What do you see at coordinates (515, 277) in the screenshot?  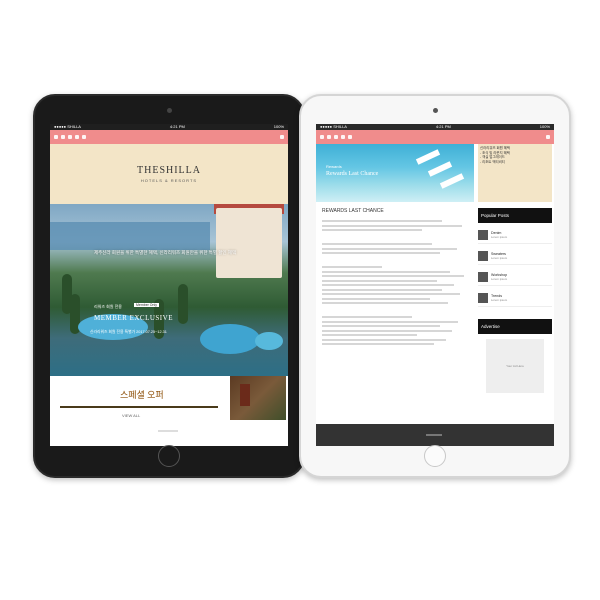 I see `popular-post-item: Workshop Lorem ipsum` at bounding box center [515, 277].